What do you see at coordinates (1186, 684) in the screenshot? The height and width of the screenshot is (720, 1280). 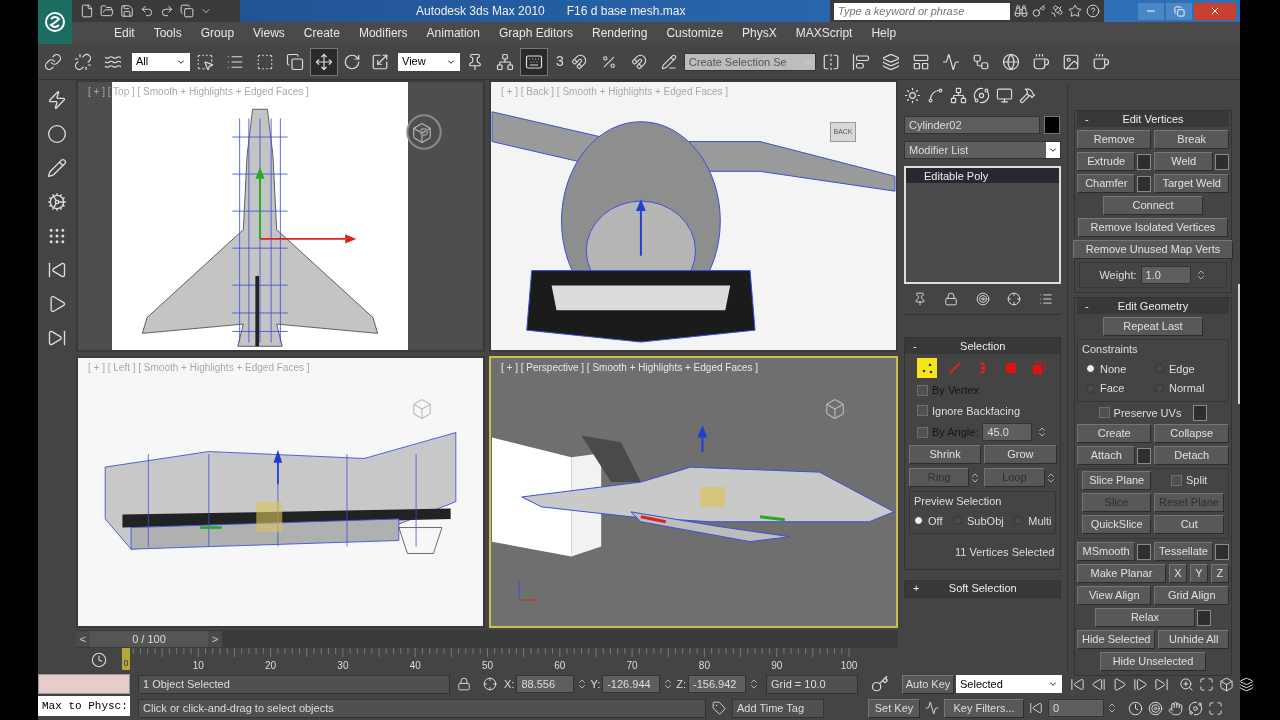 I see `zoom-icon` at bounding box center [1186, 684].